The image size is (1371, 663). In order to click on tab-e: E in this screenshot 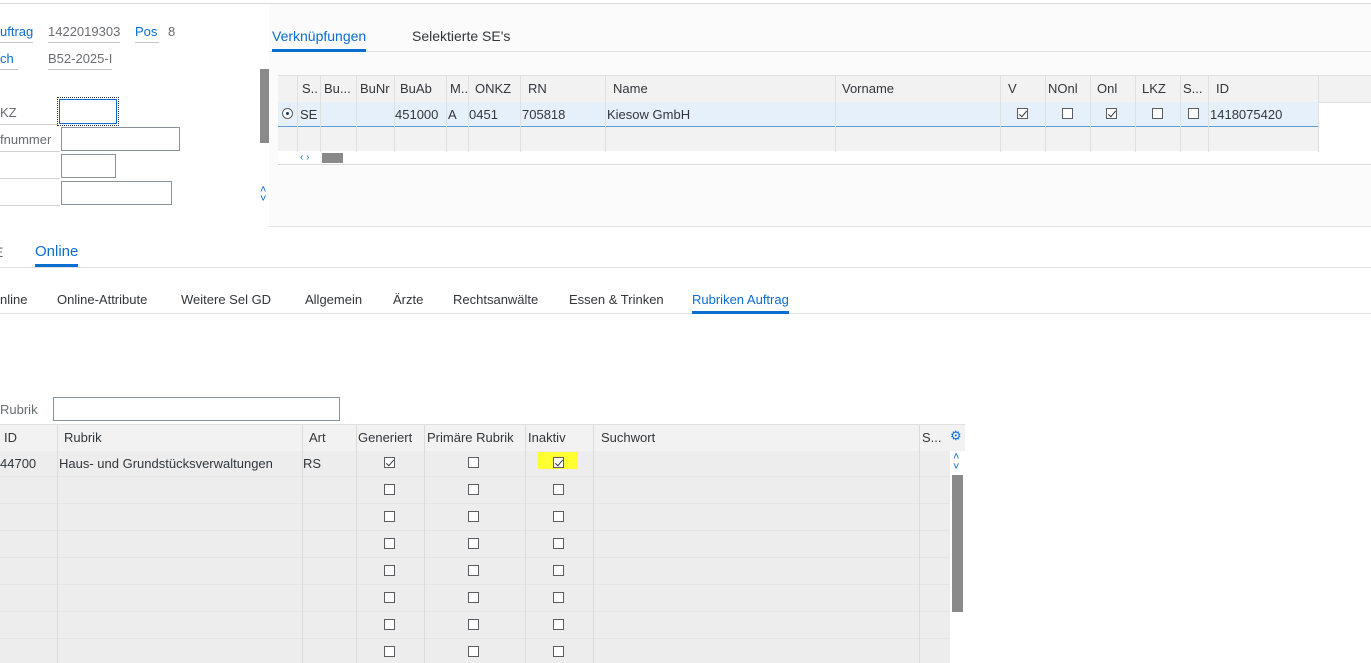, I will do `click(1, 252)`.